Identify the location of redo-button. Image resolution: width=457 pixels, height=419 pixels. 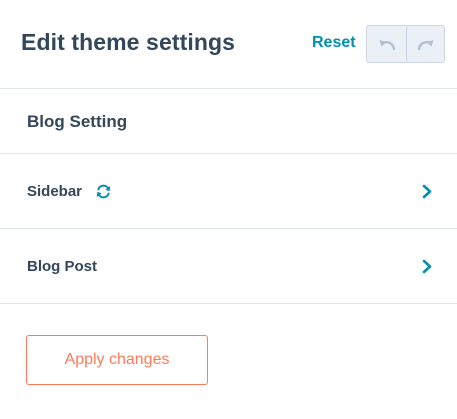
(425, 44).